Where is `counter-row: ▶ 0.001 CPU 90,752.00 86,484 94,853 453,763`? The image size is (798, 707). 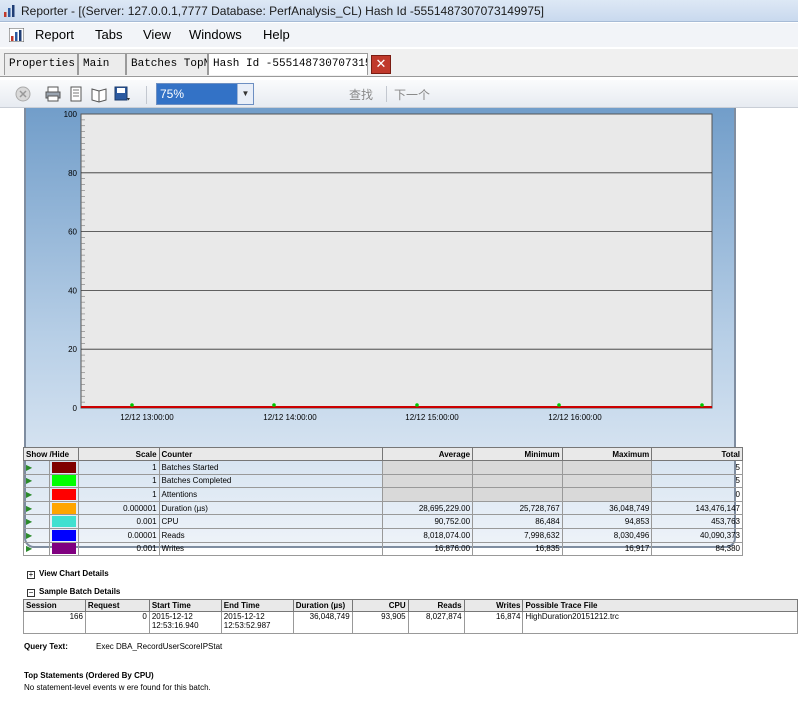
counter-row: ▶ 0.001 CPU 90,752.00 86,484 94,853 453,763 is located at coordinates (383, 521).